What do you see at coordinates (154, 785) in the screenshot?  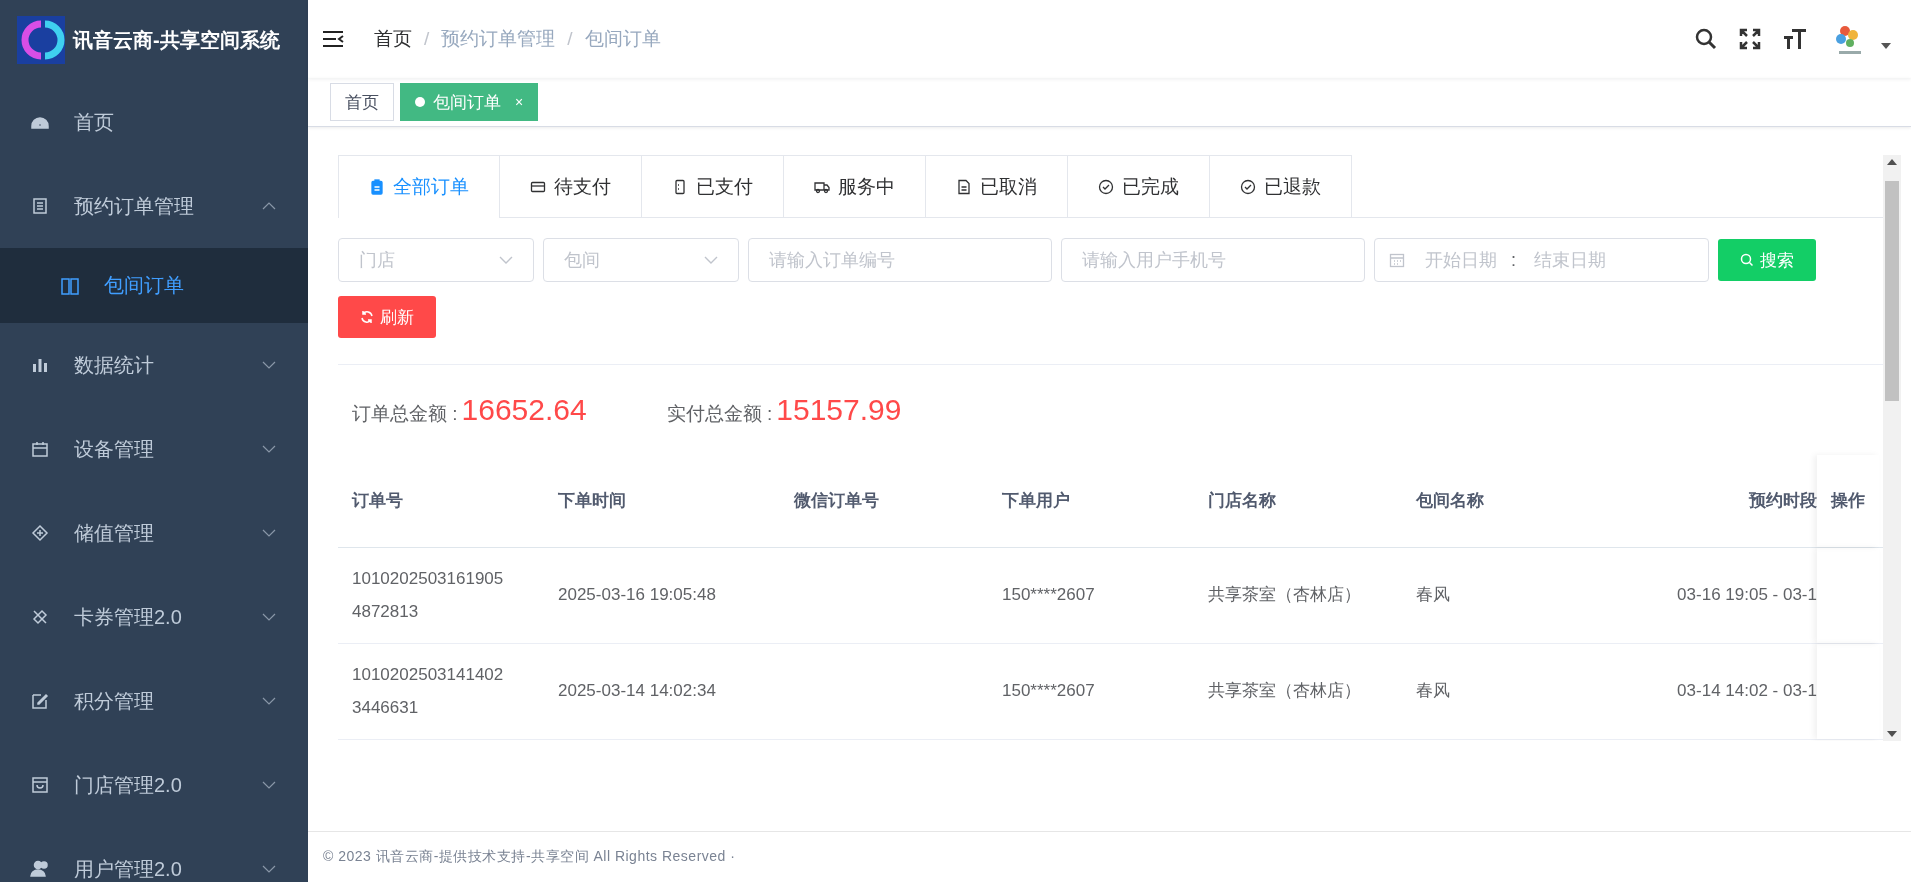 I see `sidebar-item: 门店管理2.0` at bounding box center [154, 785].